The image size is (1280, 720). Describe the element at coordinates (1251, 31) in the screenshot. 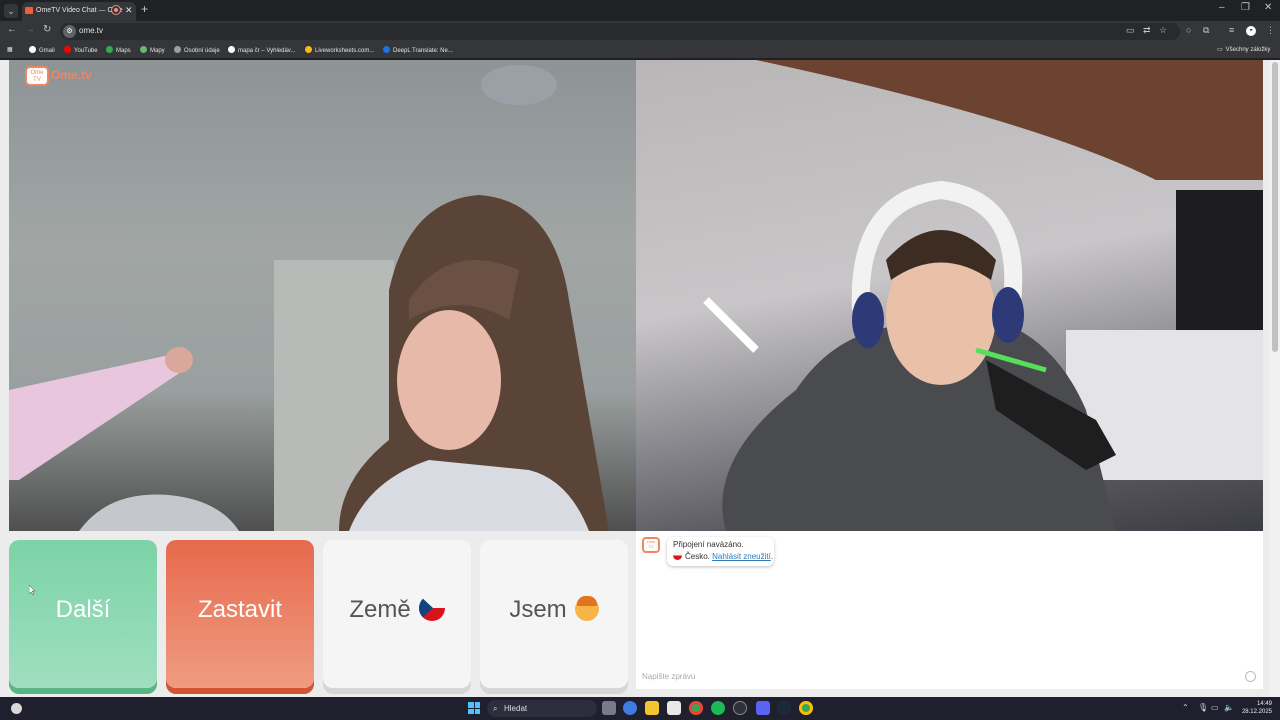

I see `profile-avatar: ◓` at that location.